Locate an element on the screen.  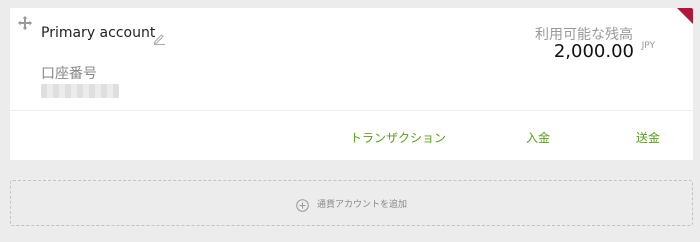
deposit-link: 入金 is located at coordinates (538, 137).